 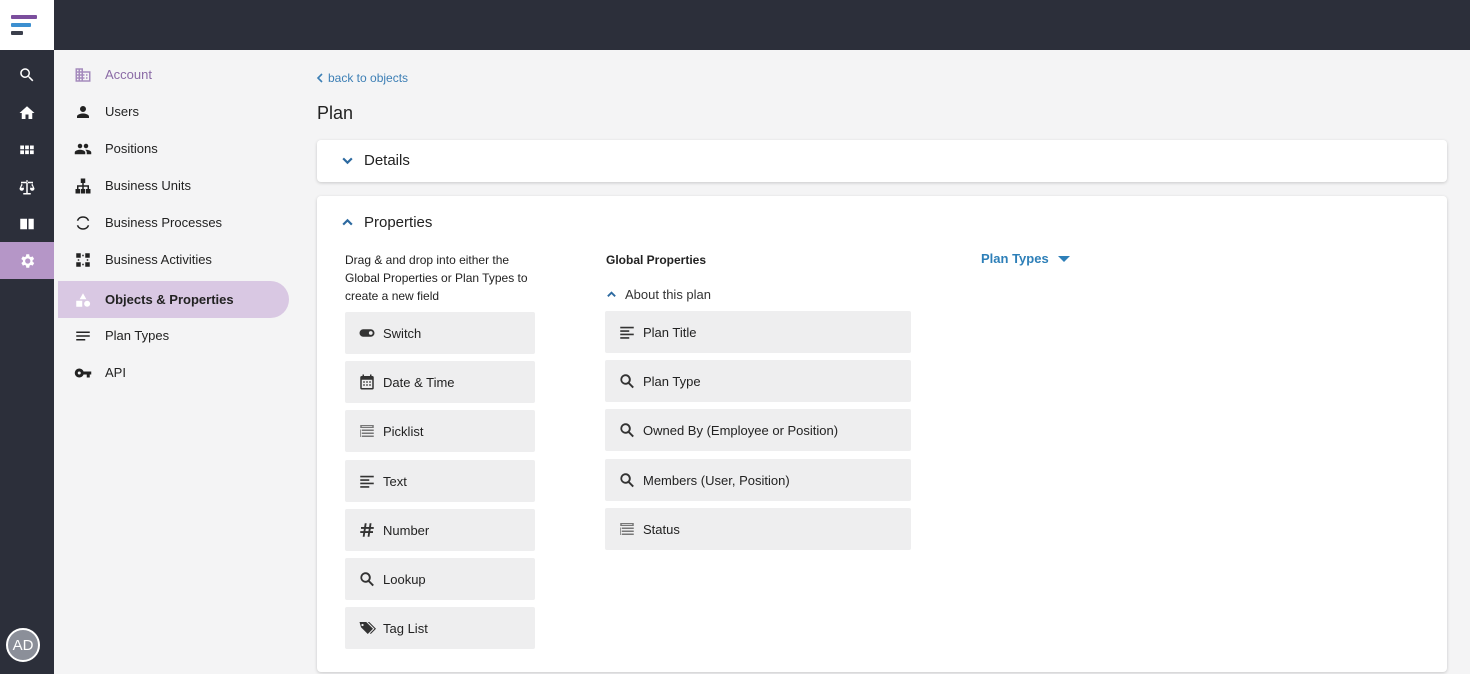 I want to click on palette-label: Date & Time, so click(x=419, y=382).